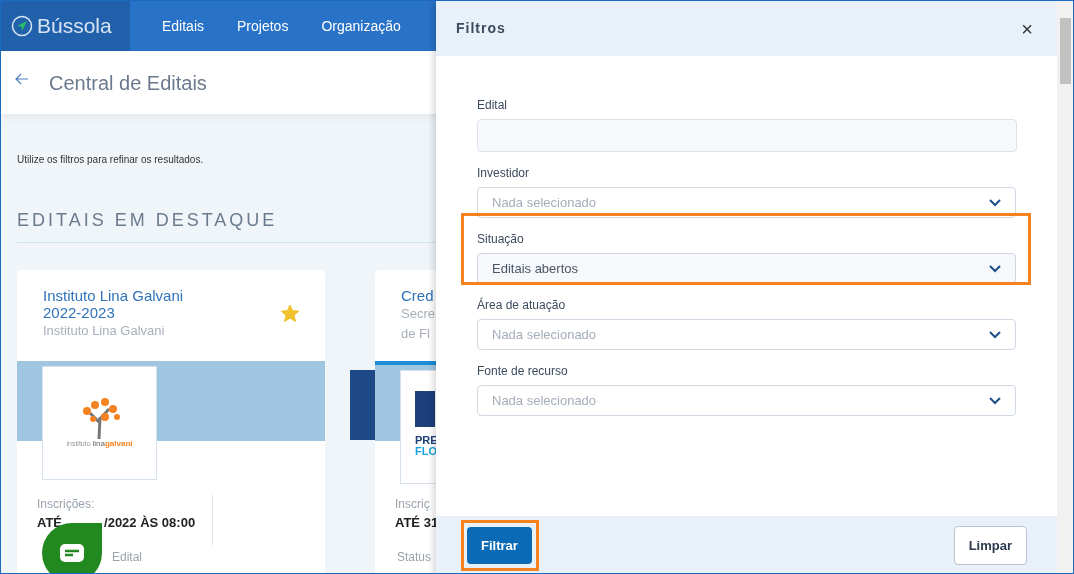 The height and width of the screenshot is (574, 1074). What do you see at coordinates (22, 78) in the screenshot?
I see `back-arrow-icon` at bounding box center [22, 78].